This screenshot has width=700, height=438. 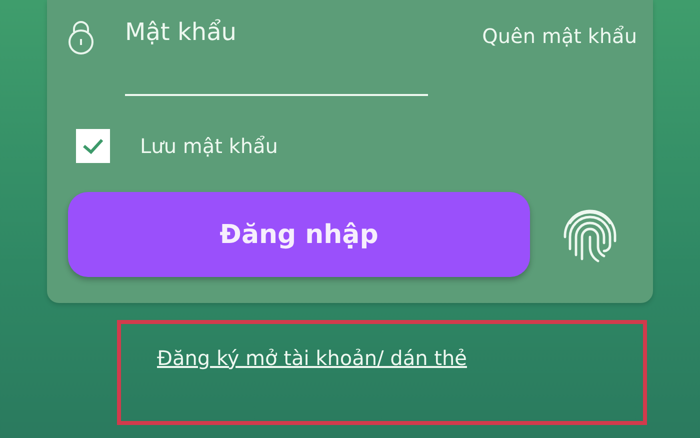 What do you see at coordinates (81, 38) in the screenshot?
I see `lock-icon` at bounding box center [81, 38].